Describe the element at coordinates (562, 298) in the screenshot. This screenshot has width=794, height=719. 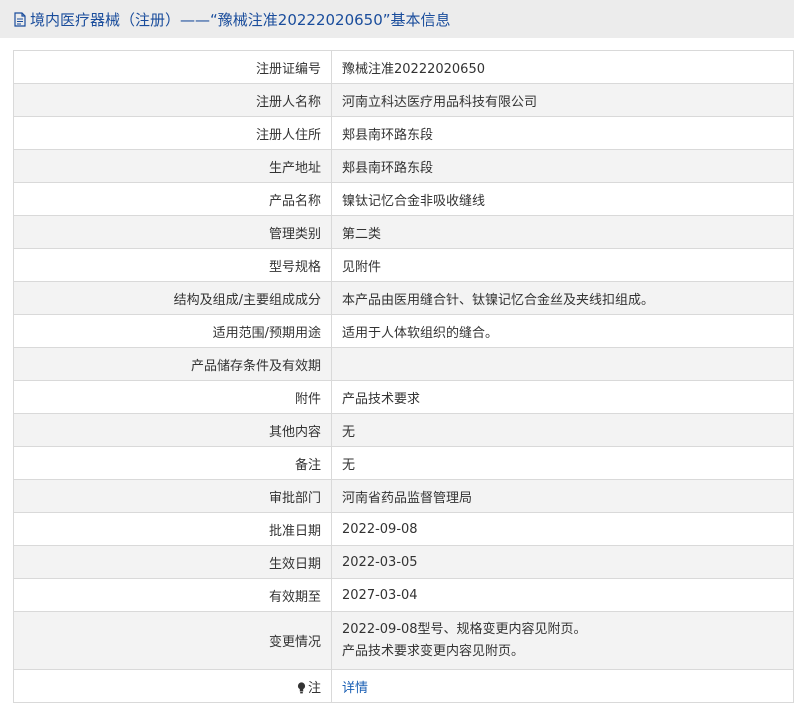
I see `row-value: 本产品由医用缝合针、钛镍记忆合金丝及夹线扣组成。` at that location.